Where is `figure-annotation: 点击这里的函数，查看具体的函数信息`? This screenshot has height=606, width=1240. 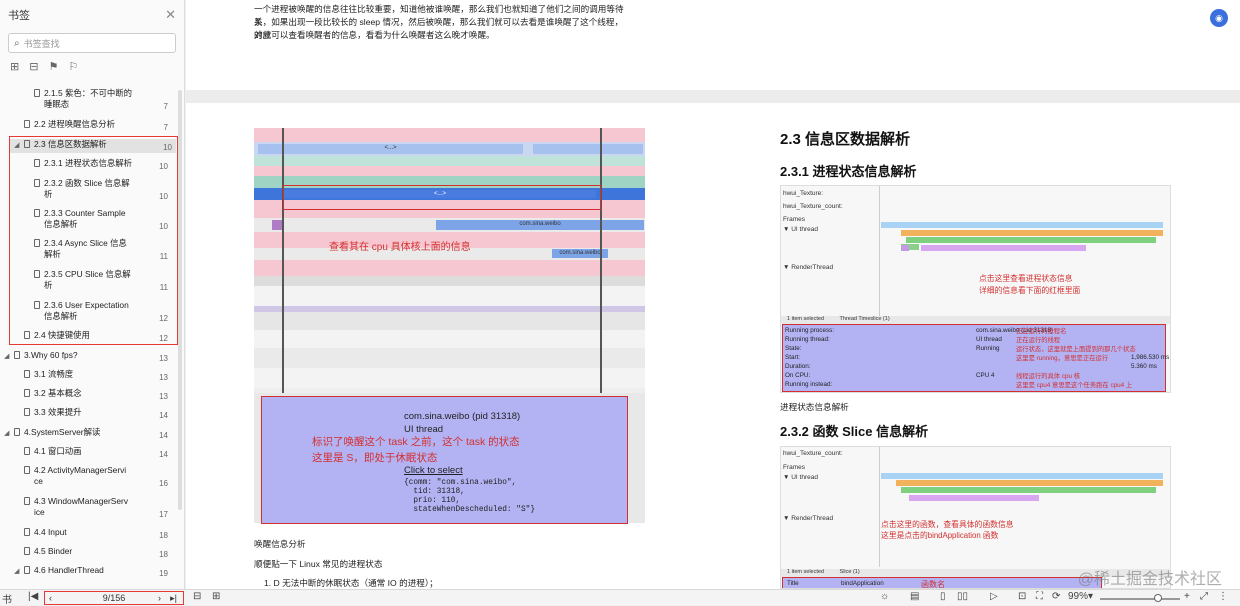 figure-annotation: 点击这里的函数，查看具体的函数信息 is located at coordinates (947, 524).